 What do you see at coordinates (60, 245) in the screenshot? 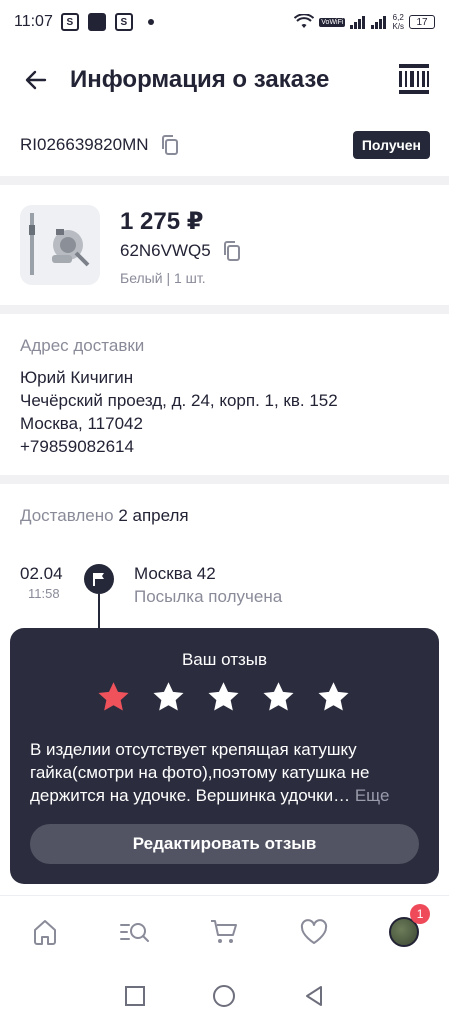
I see `product-image` at bounding box center [60, 245].